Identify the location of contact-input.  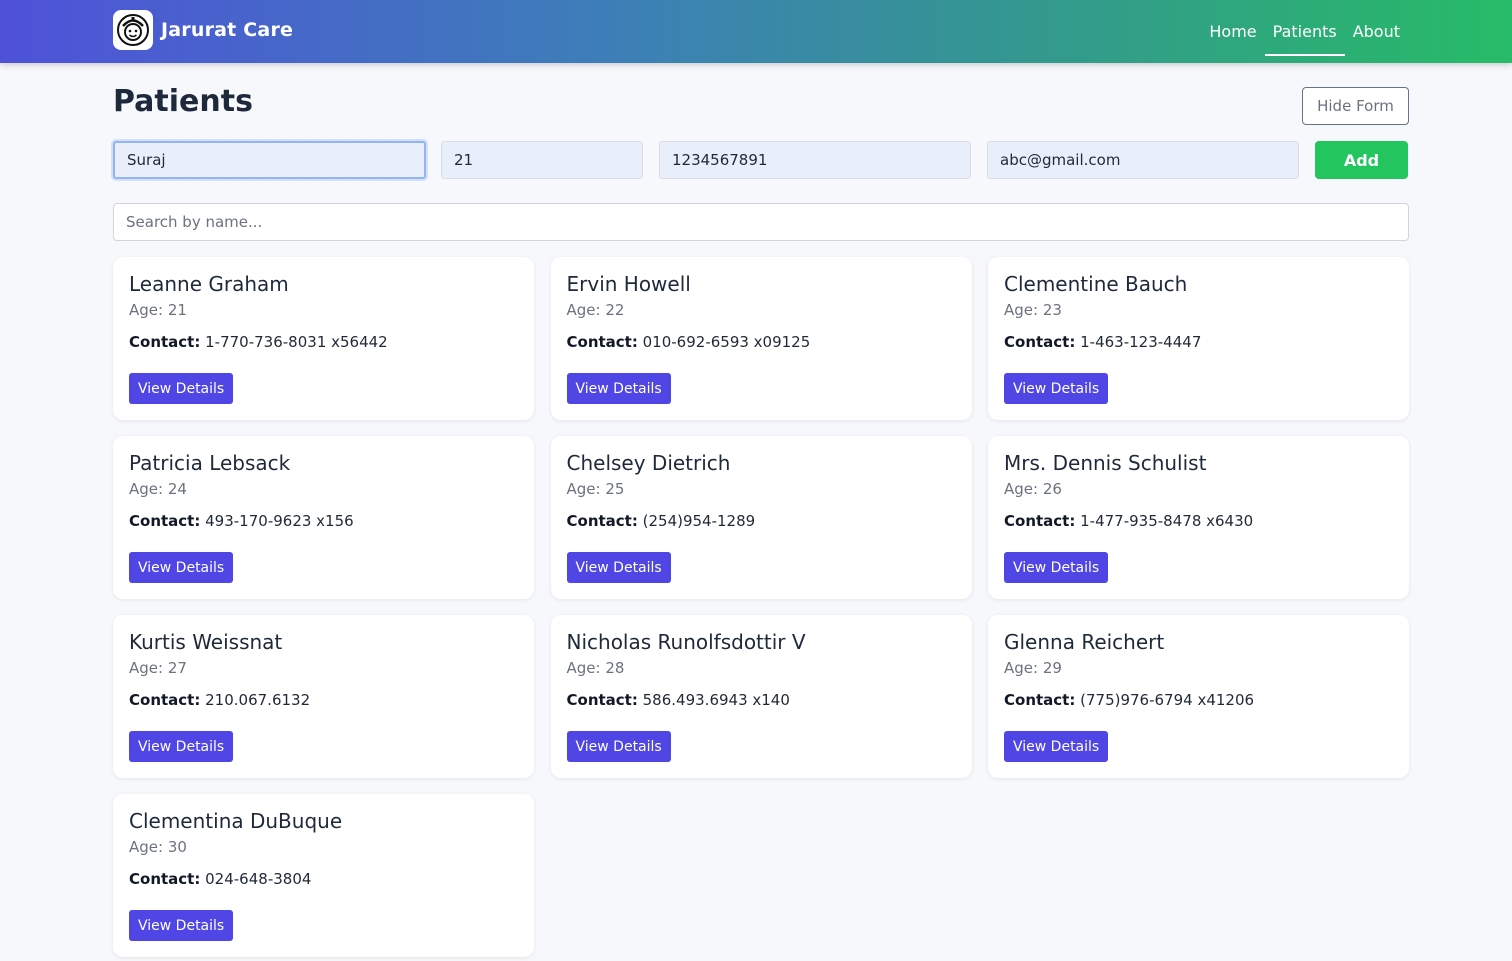
(815, 160).